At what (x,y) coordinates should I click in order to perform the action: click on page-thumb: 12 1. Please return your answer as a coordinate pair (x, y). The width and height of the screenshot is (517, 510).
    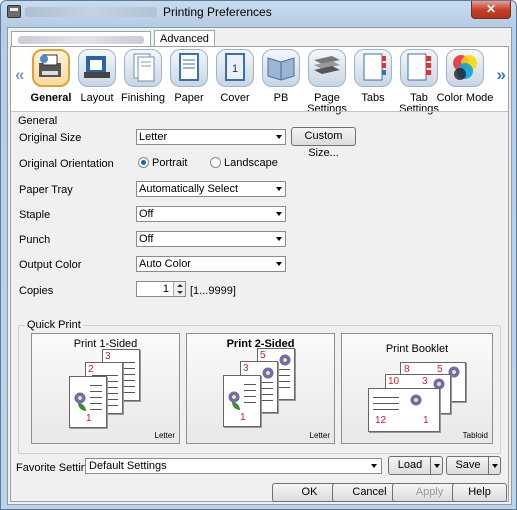
    Looking at the image, I should click on (404, 410).